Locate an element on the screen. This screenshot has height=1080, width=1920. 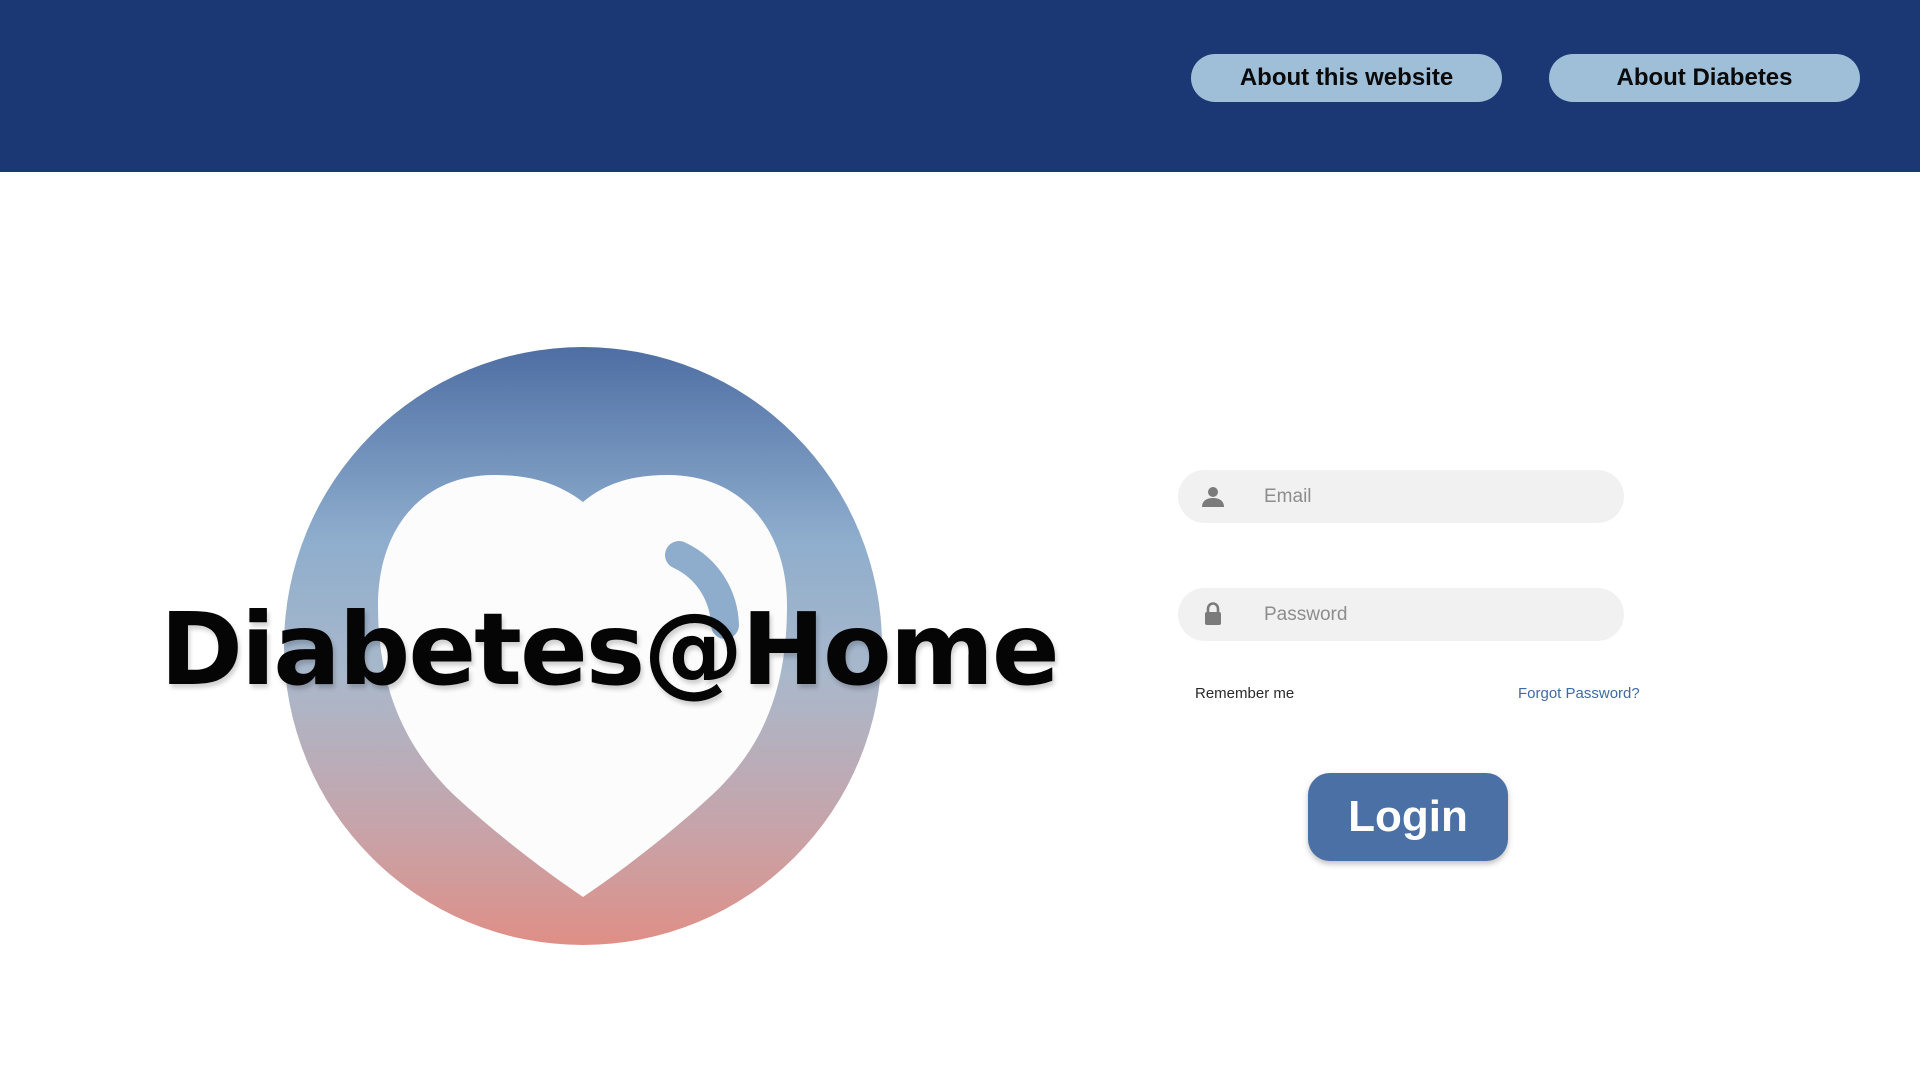
password-field is located at coordinates (1401, 614).